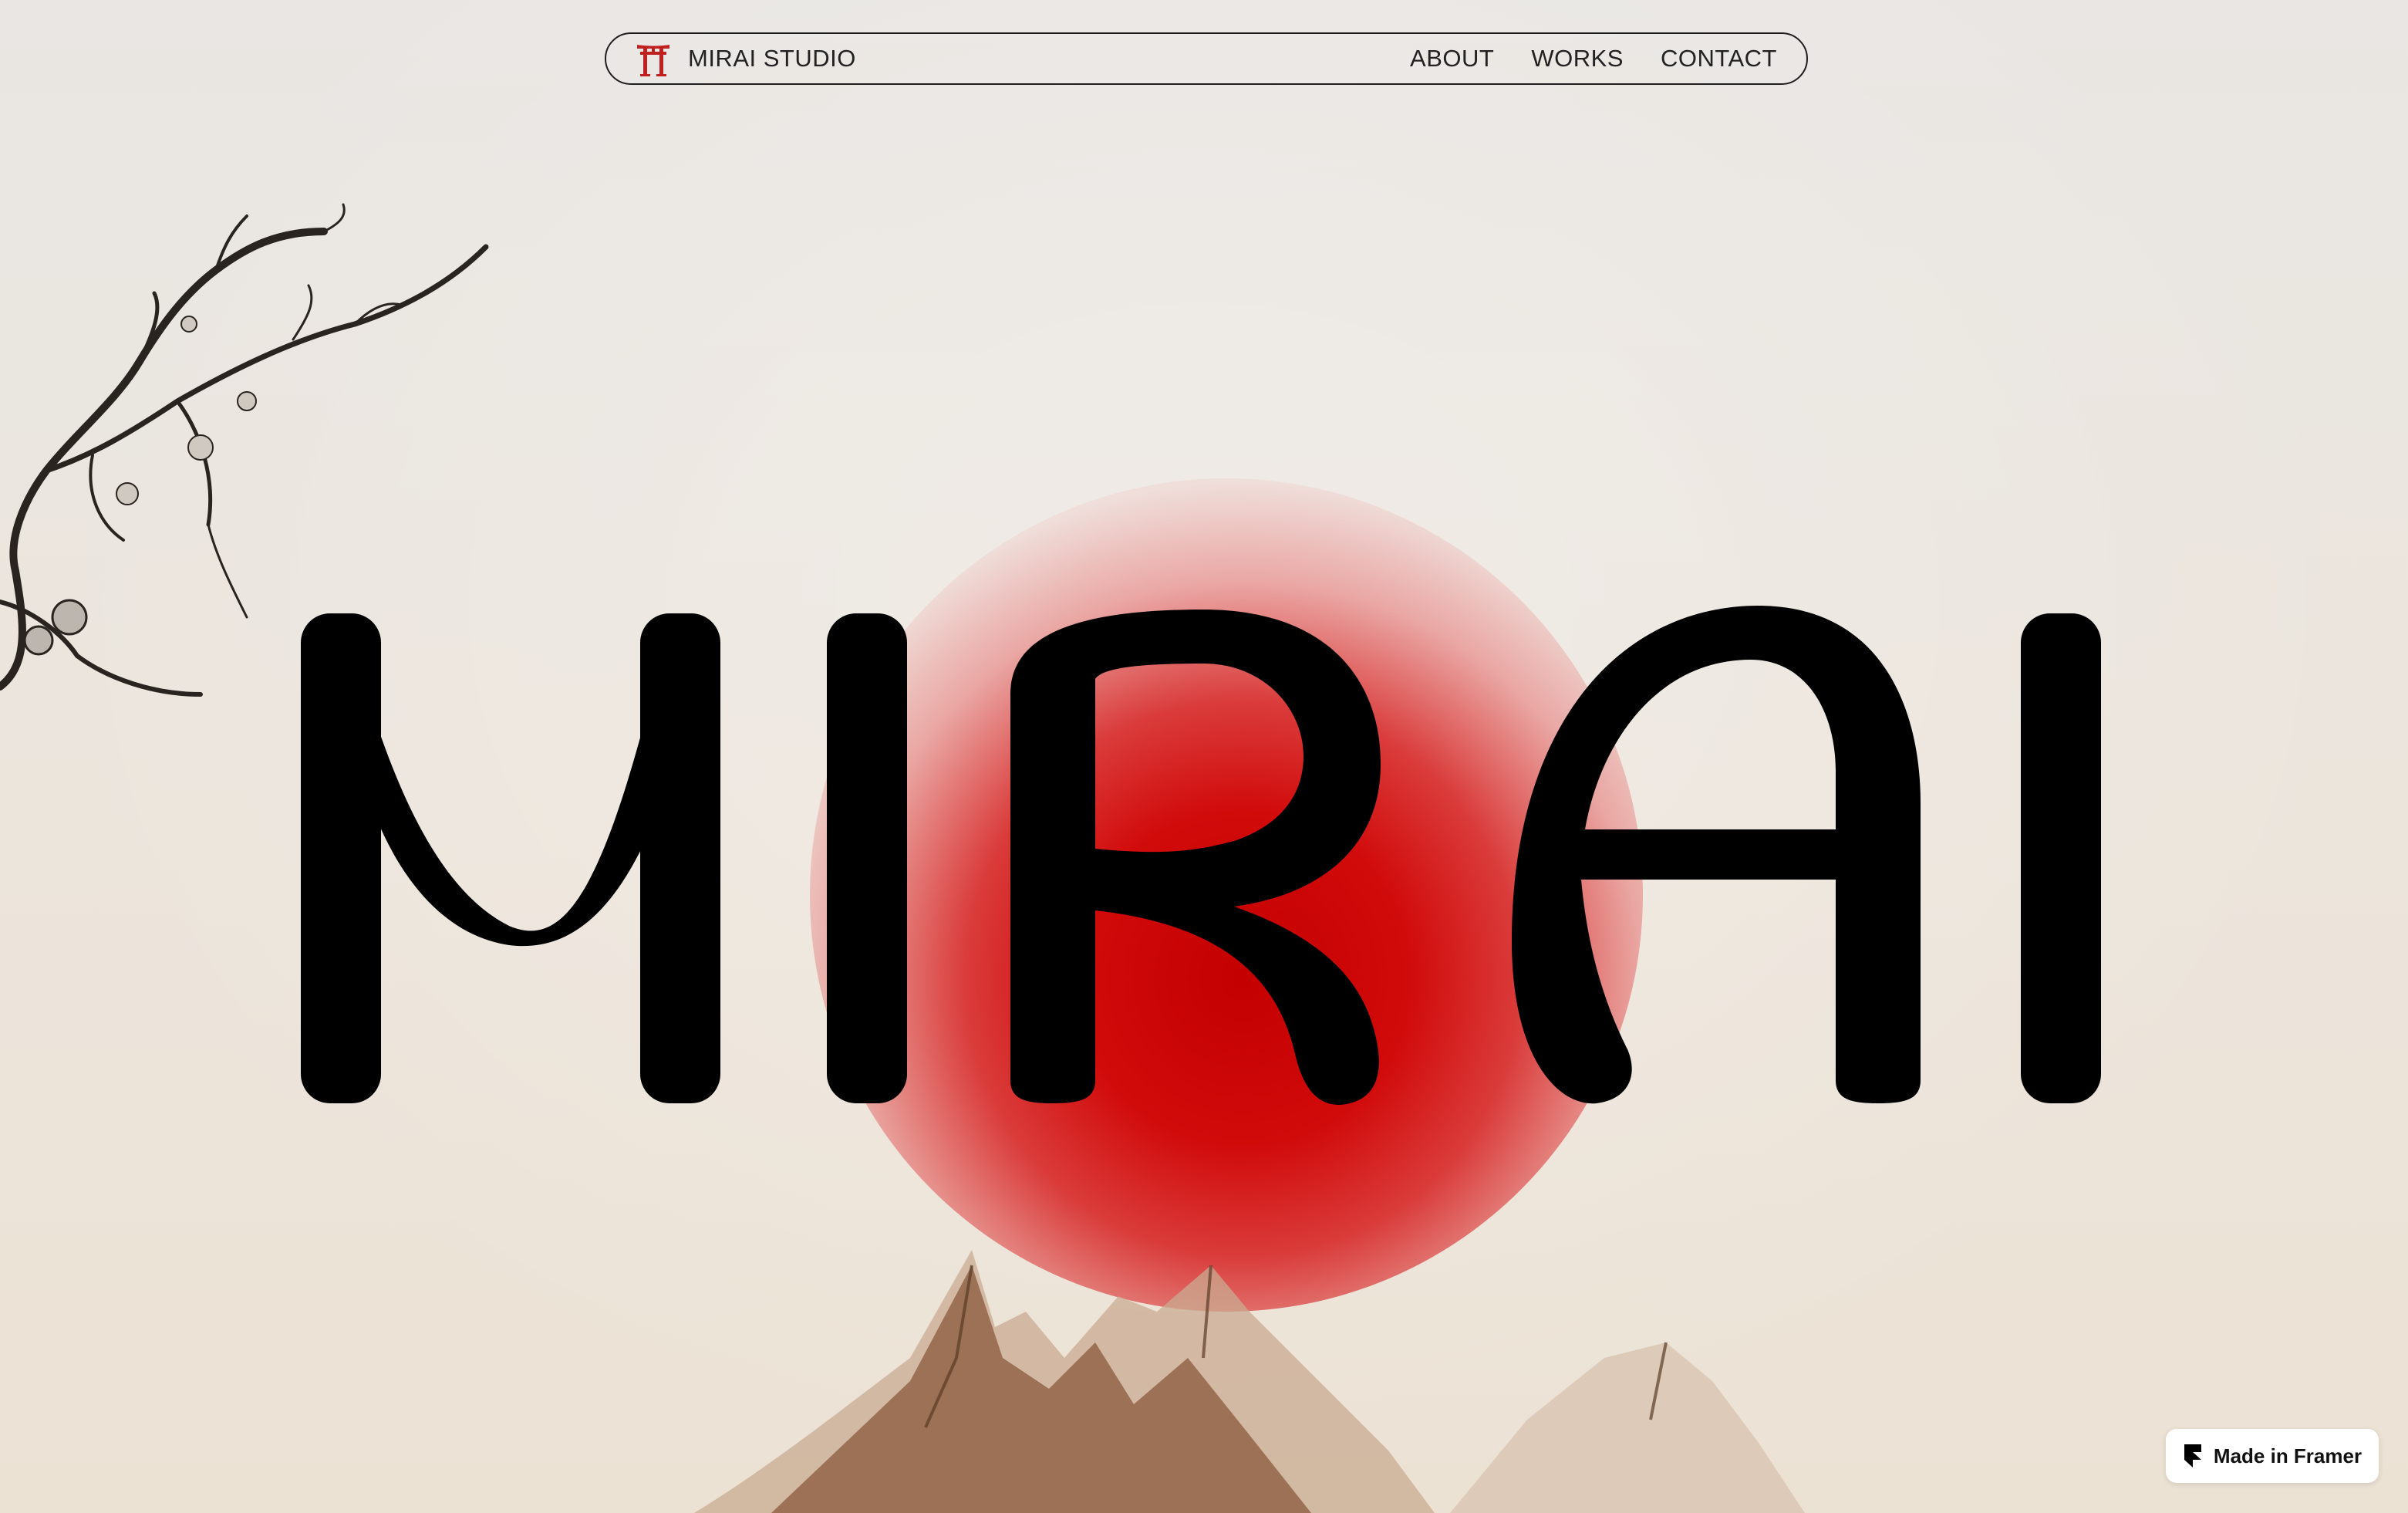 This screenshot has height=1513, width=2408. I want to click on brand: MIRAI STUDIO, so click(746, 59).